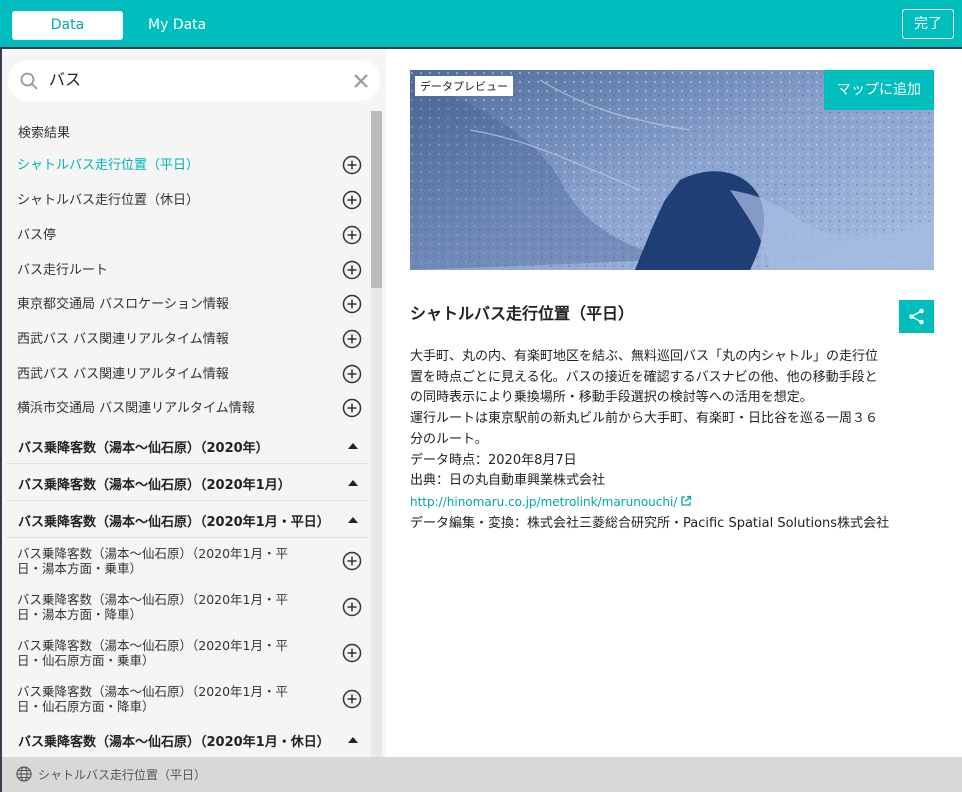 The width and height of the screenshot is (962, 792). What do you see at coordinates (174, 742) in the screenshot?
I see `group-label: バス乗降客数（湯本～仙石原）（2020年1月・休日）` at bounding box center [174, 742].